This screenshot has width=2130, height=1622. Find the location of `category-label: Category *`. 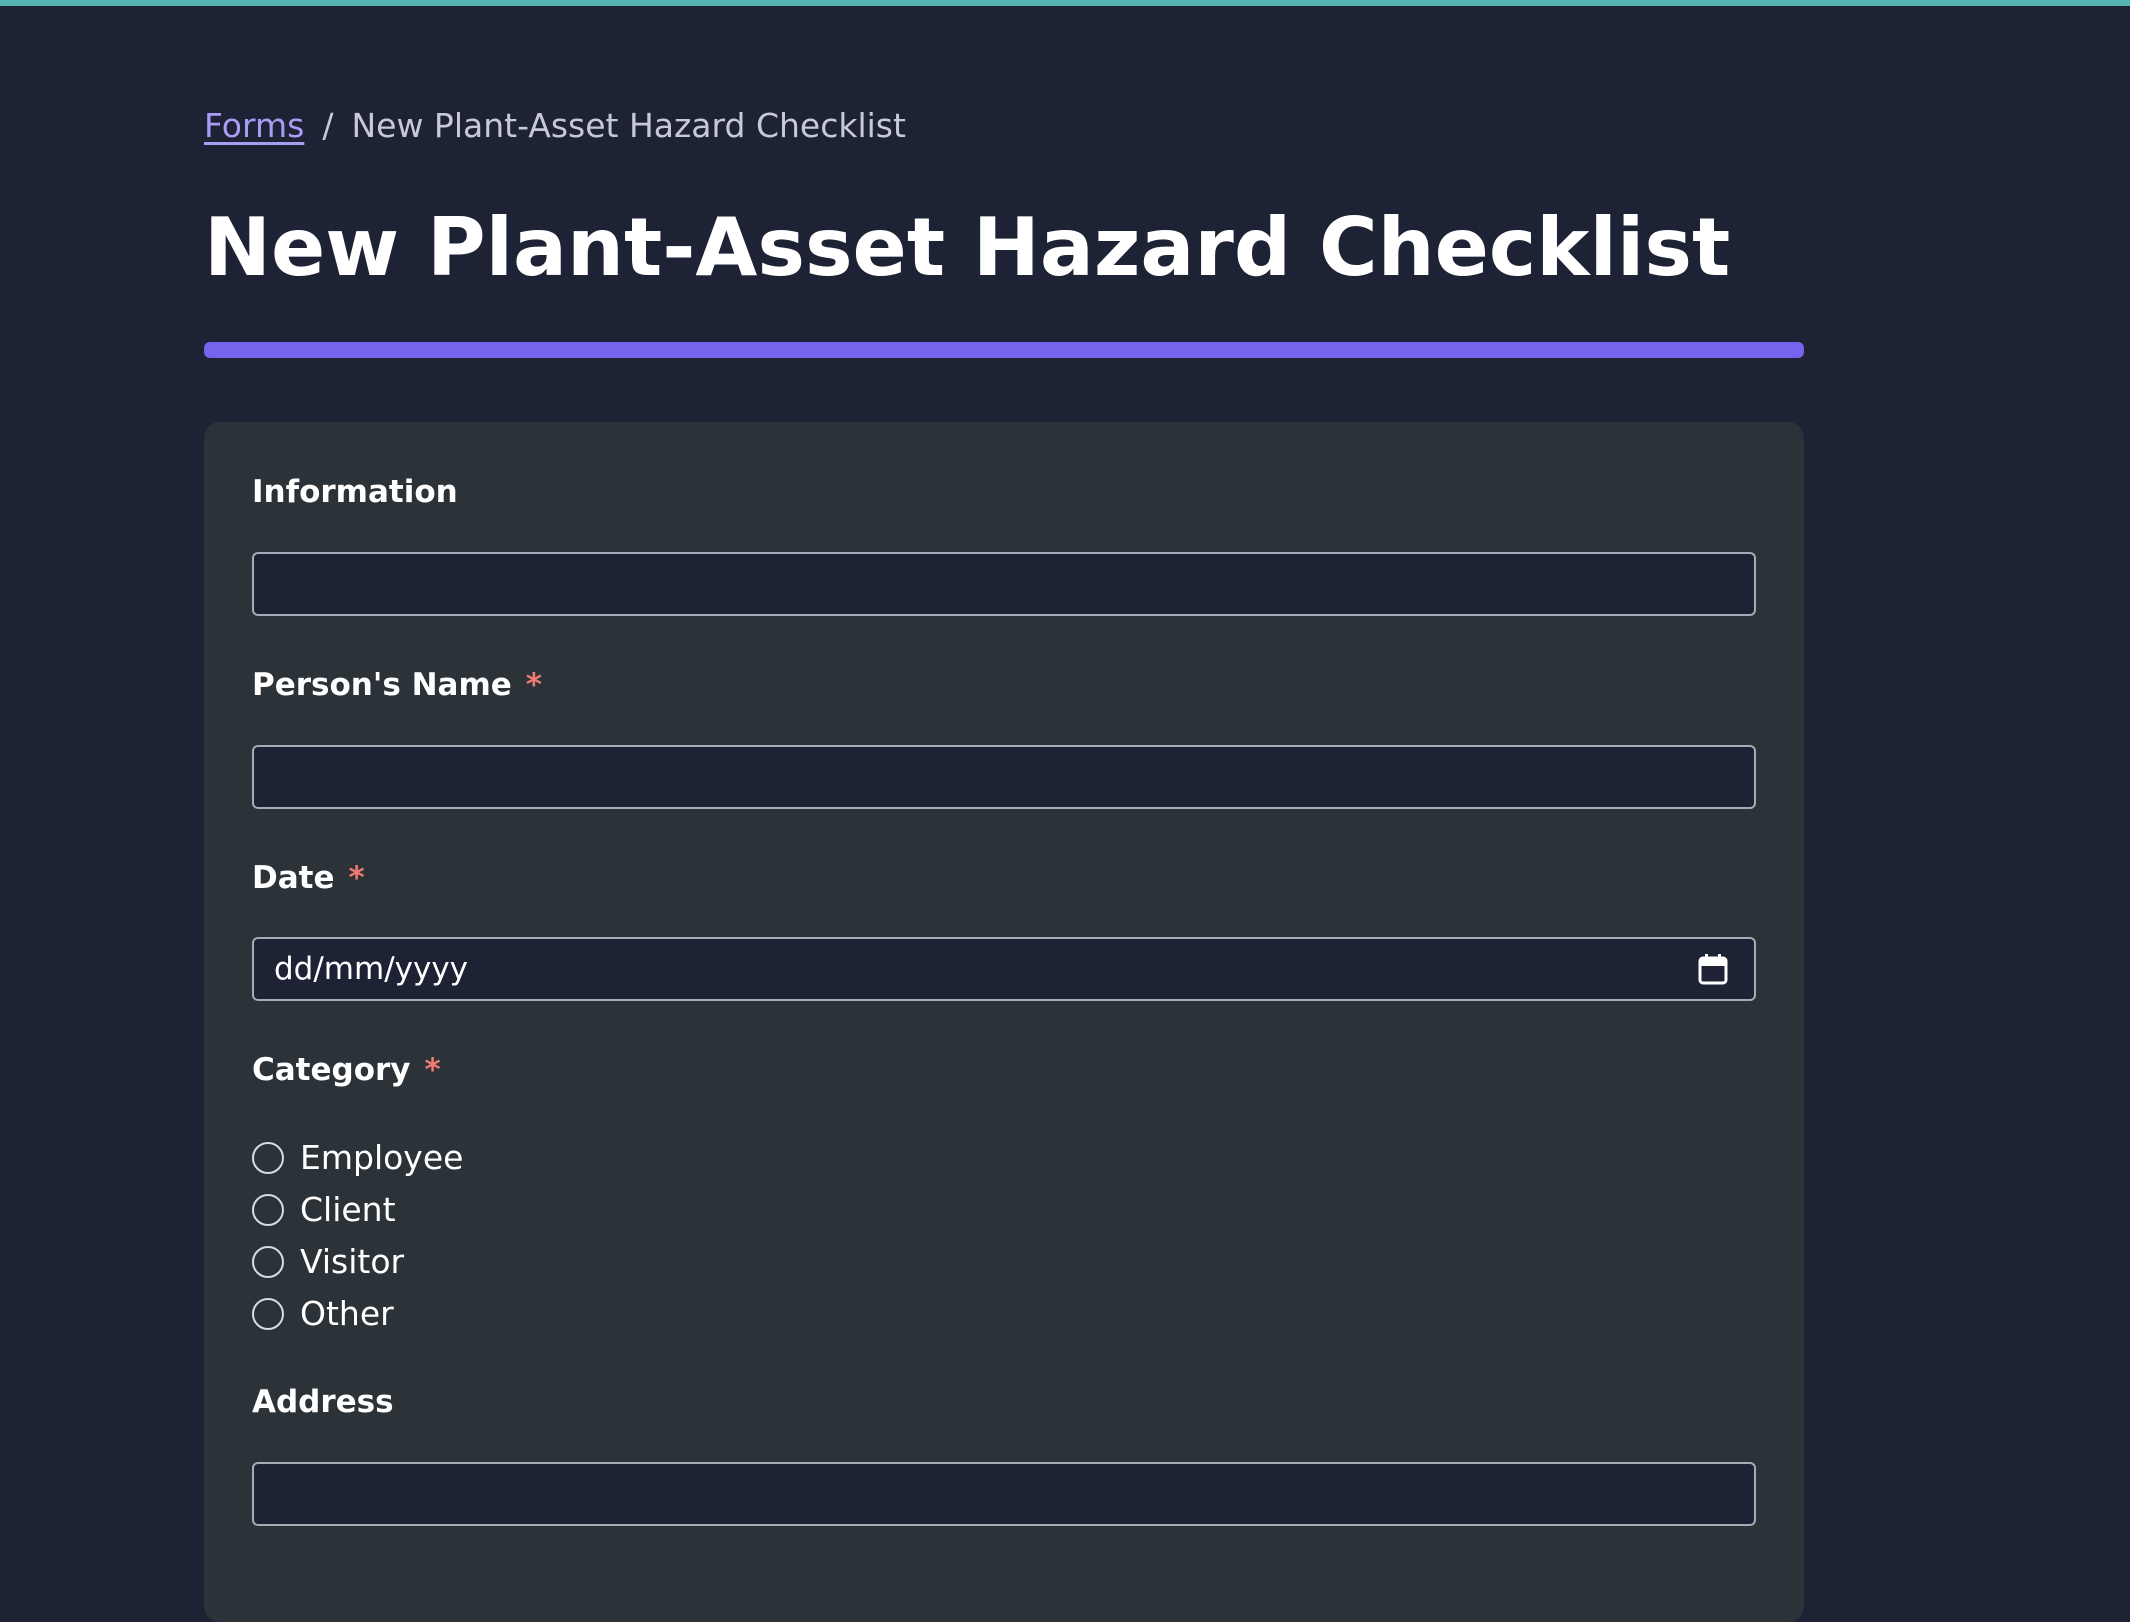

category-label: Category * is located at coordinates (346, 1070).